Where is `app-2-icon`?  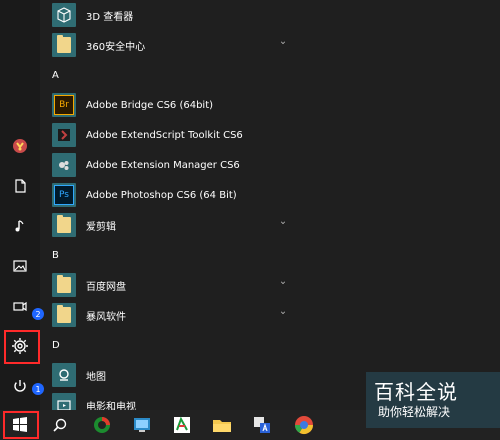 app-2-icon is located at coordinates (142, 425).